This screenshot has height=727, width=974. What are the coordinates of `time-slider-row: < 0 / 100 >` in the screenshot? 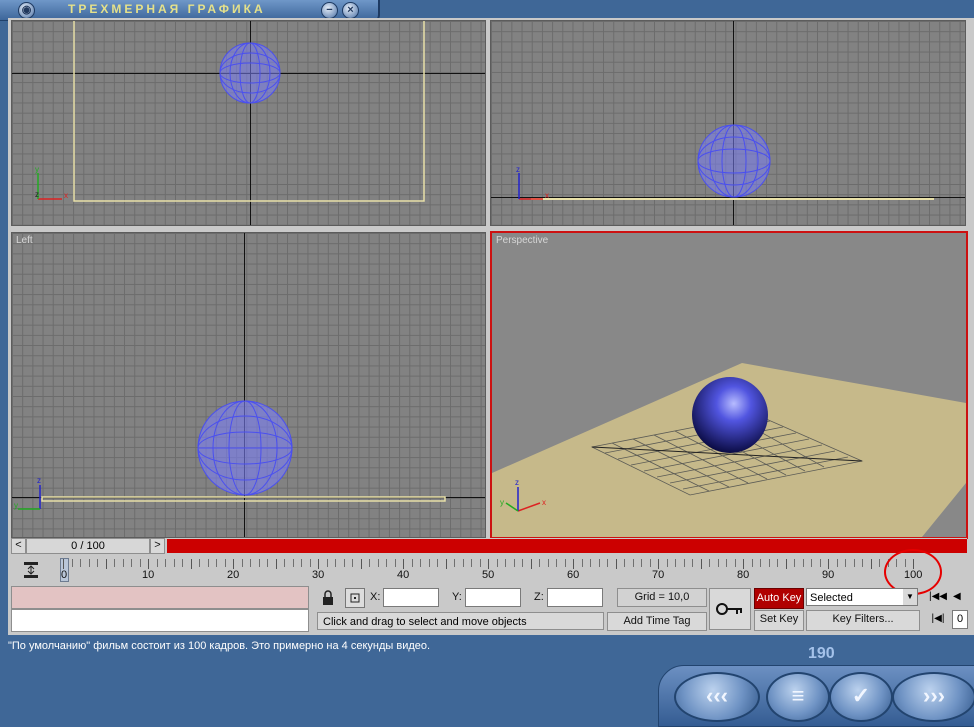 It's located at (488, 546).